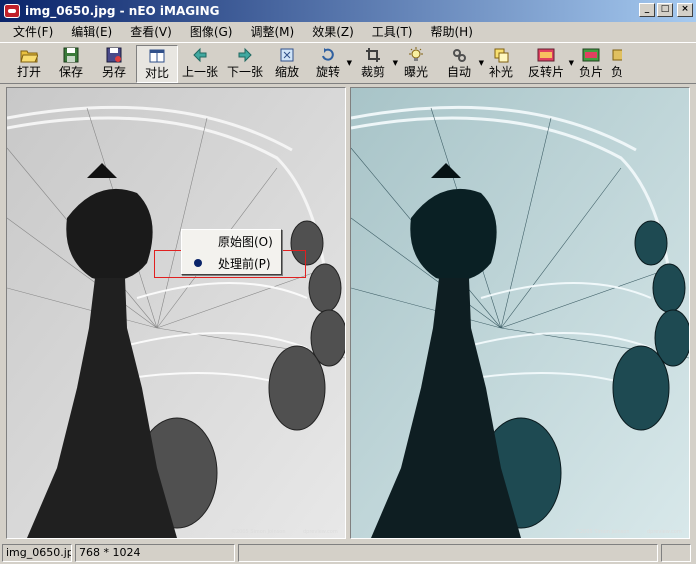 This screenshot has width=696, height=564. Describe the element at coordinates (231, 263) in the screenshot. I see `context-item-before-processing: 处理前(P)` at that location.